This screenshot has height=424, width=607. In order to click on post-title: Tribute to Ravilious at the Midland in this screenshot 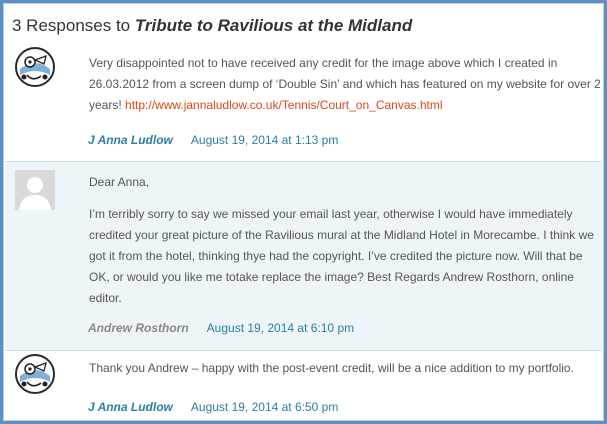, I will do `click(273, 25)`.